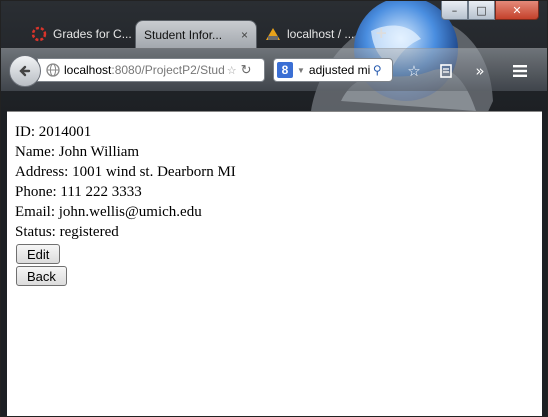 This screenshot has width=548, height=417. Describe the element at coordinates (446, 71) in the screenshot. I see `bookmarks-menu-icon` at that location.